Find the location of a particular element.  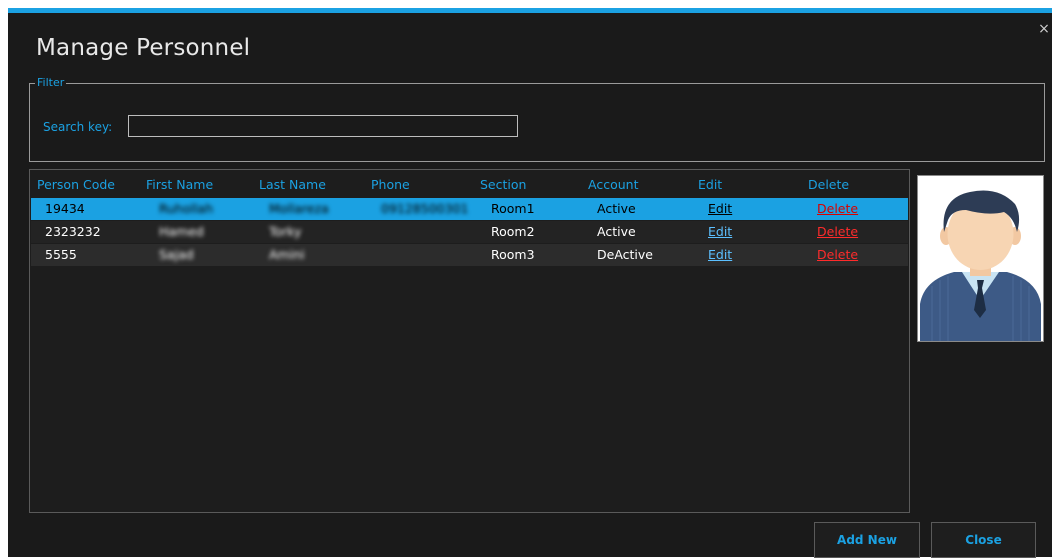

search-key-label: Search key: is located at coordinates (78, 127).